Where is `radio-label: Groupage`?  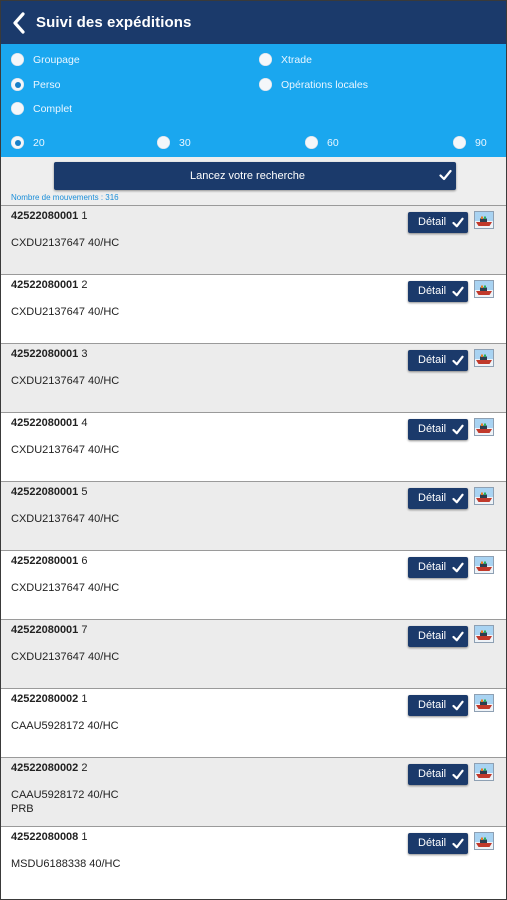
radio-label: Groupage is located at coordinates (56, 59).